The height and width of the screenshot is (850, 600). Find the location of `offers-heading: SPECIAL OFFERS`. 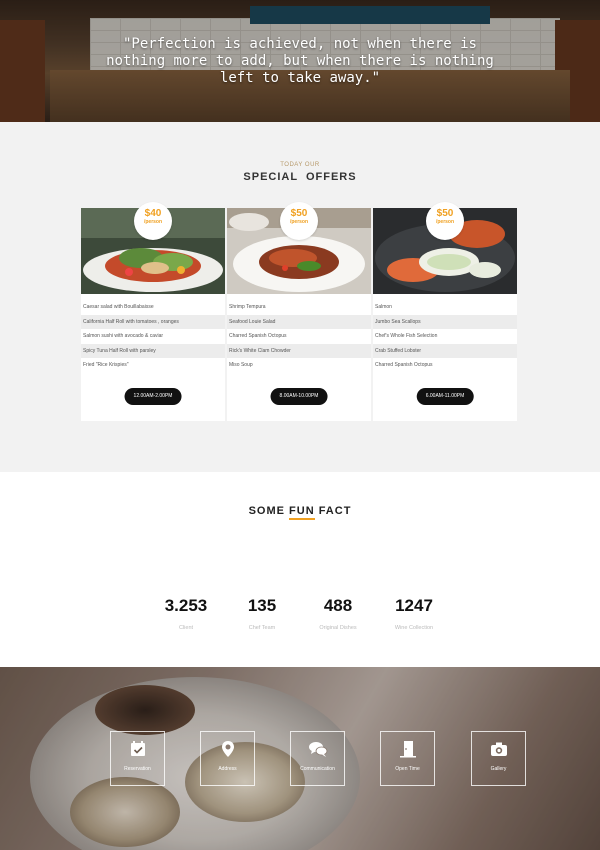

offers-heading: SPECIAL OFFERS is located at coordinates (300, 177).